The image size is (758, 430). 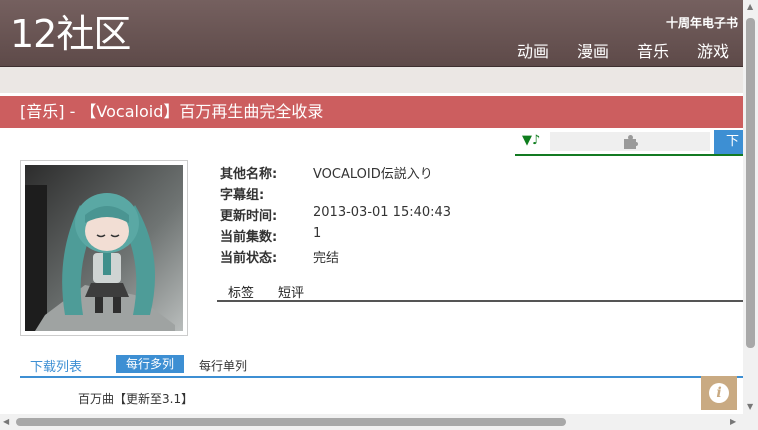 I want to click on detail-label: 其他名称:, so click(x=249, y=174).